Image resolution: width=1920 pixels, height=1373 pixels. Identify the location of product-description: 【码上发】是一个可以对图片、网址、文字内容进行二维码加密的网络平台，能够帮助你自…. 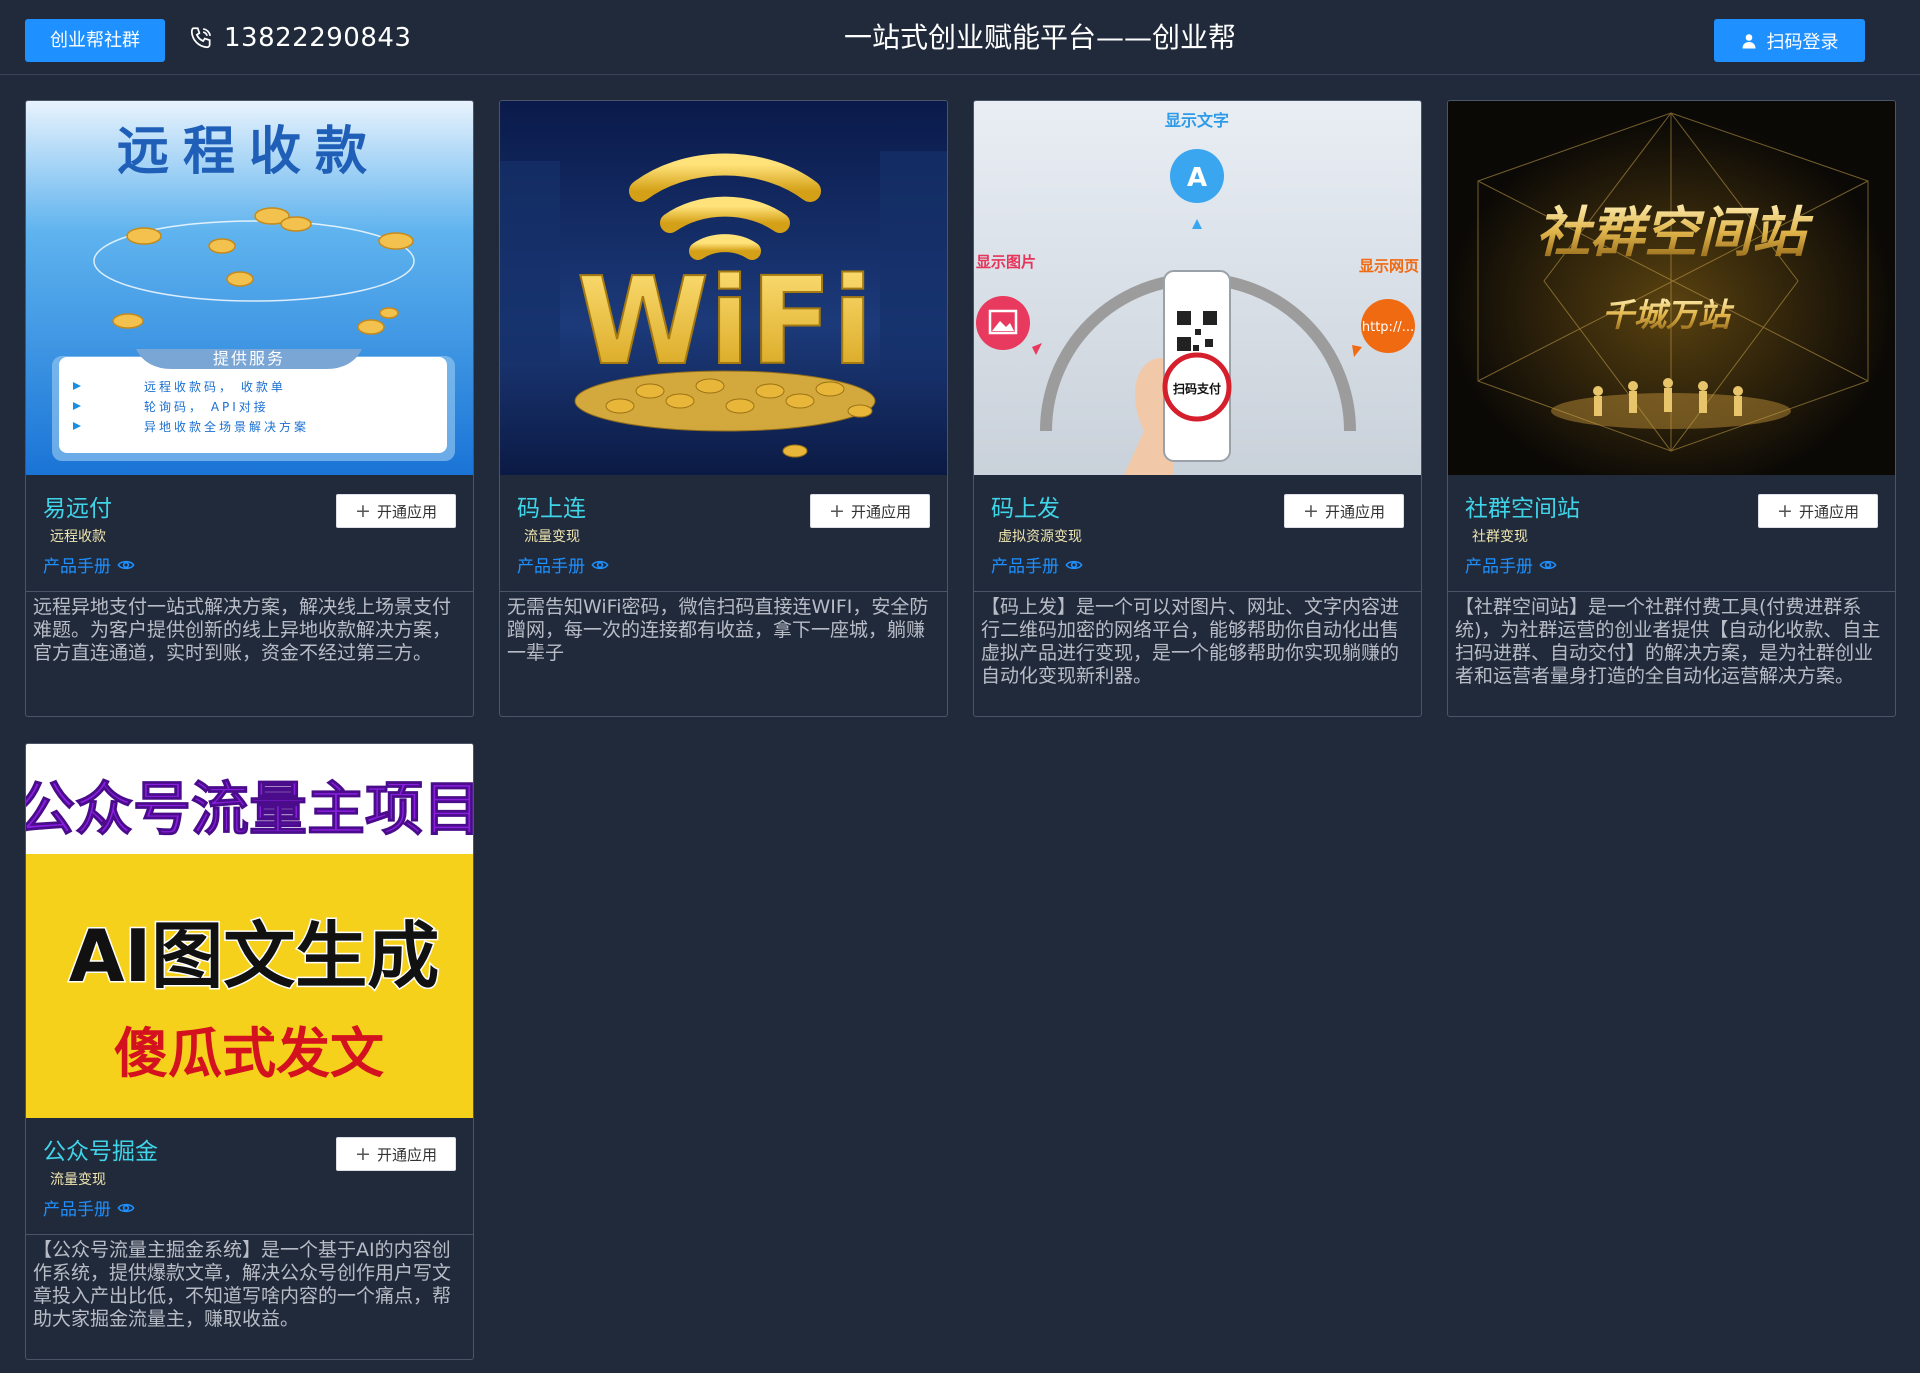
(1190, 641).